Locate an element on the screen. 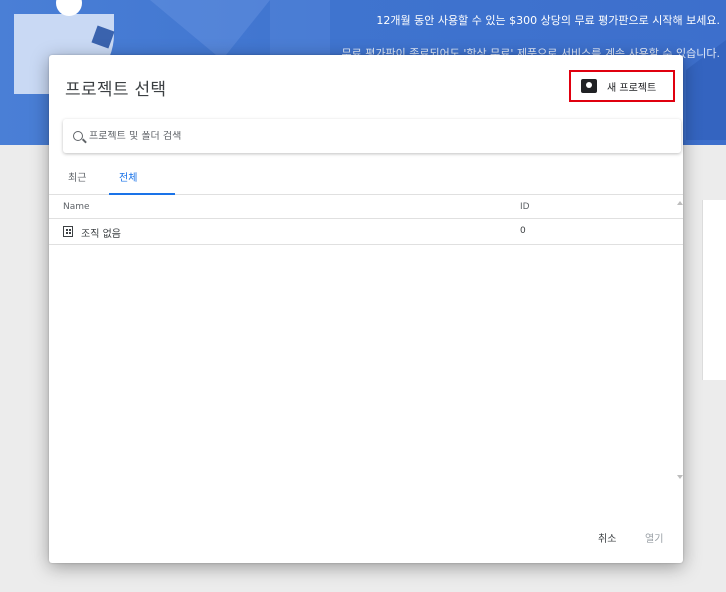  row-id: 0 is located at coordinates (523, 231).